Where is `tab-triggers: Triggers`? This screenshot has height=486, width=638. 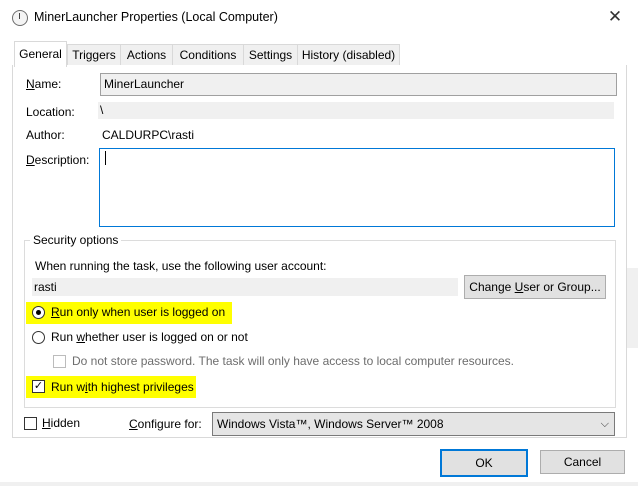
tab-triggers: Triggers is located at coordinates (94, 55).